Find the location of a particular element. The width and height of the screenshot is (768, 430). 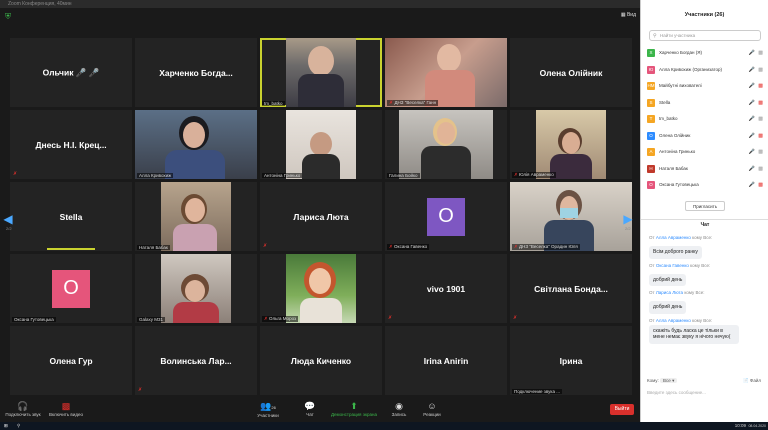

participant-name: Irina Anirin is located at coordinates (446, 360).